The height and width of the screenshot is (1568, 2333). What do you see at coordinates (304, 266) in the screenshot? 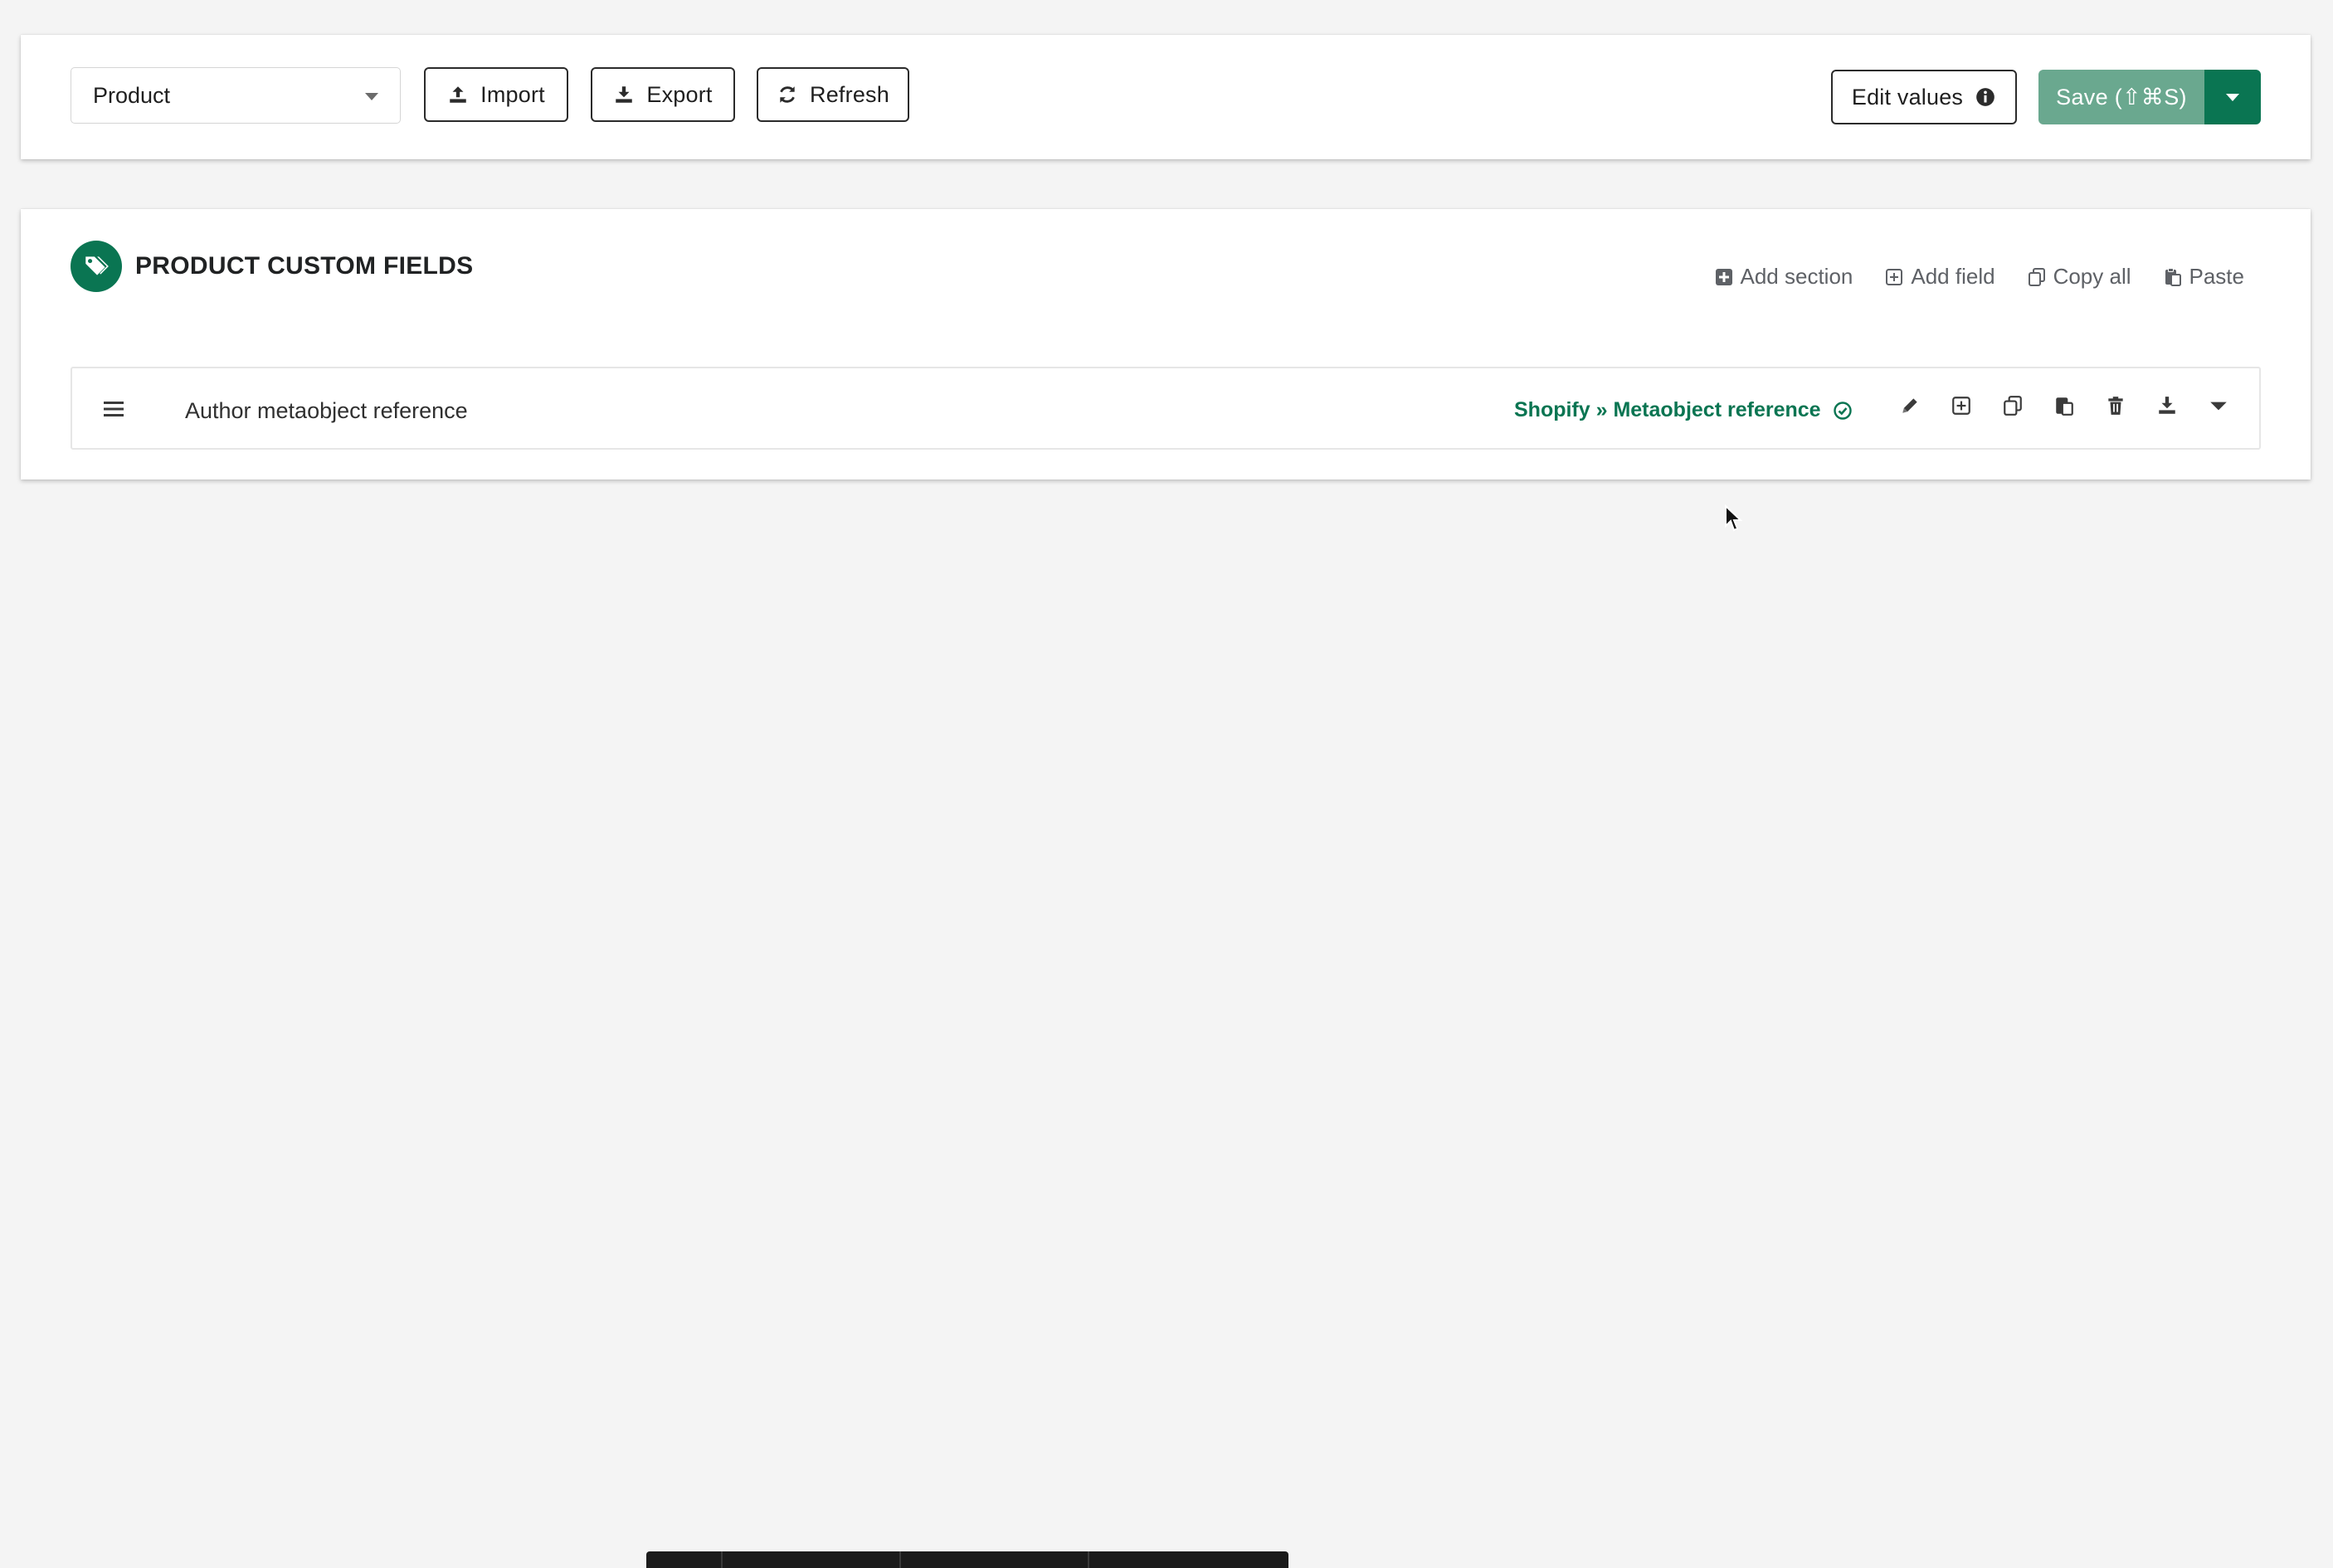
I see `section-title: PRODUCT CUSTOM FIELDS` at bounding box center [304, 266].